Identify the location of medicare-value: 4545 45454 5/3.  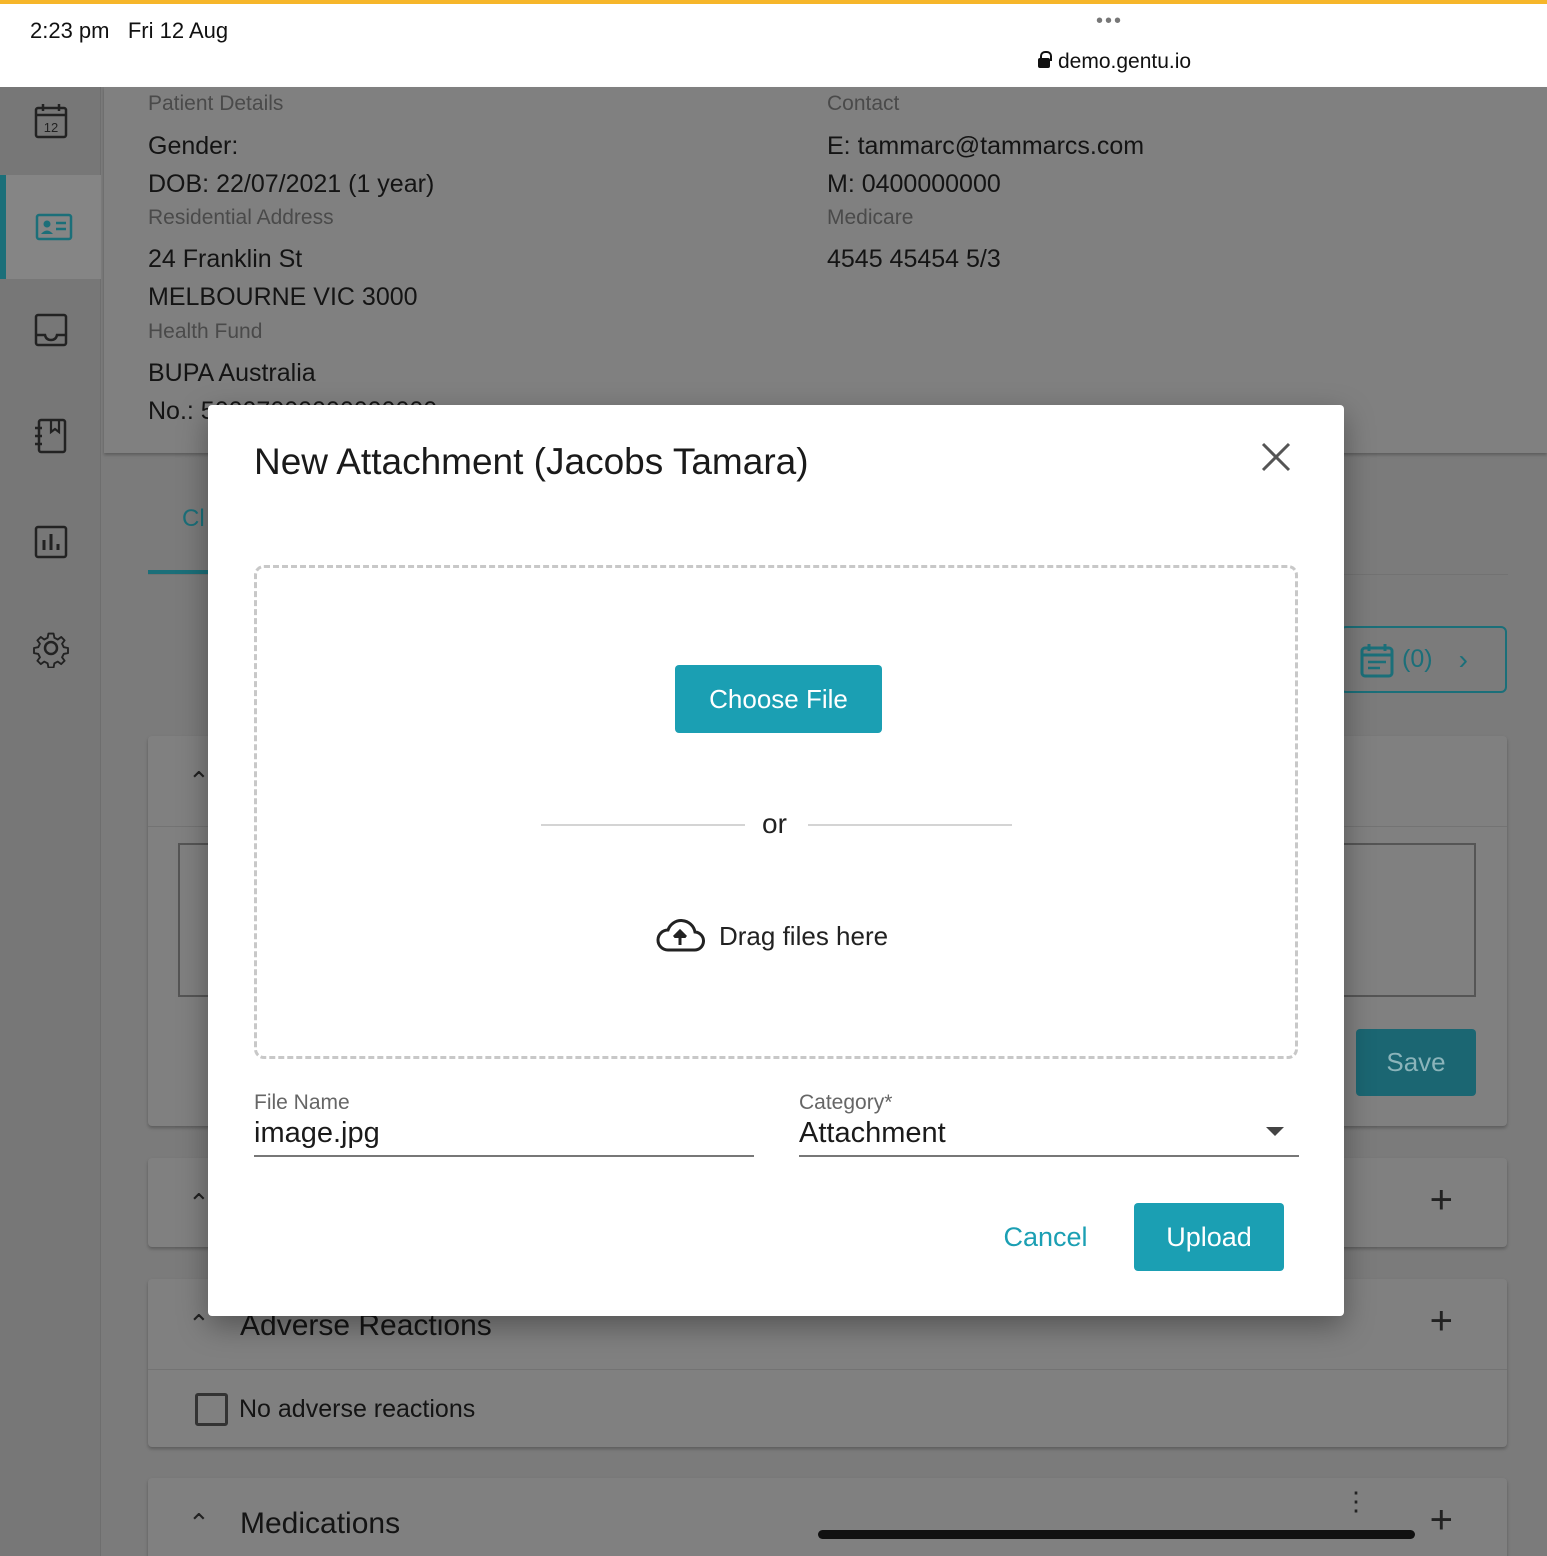
(914, 259).